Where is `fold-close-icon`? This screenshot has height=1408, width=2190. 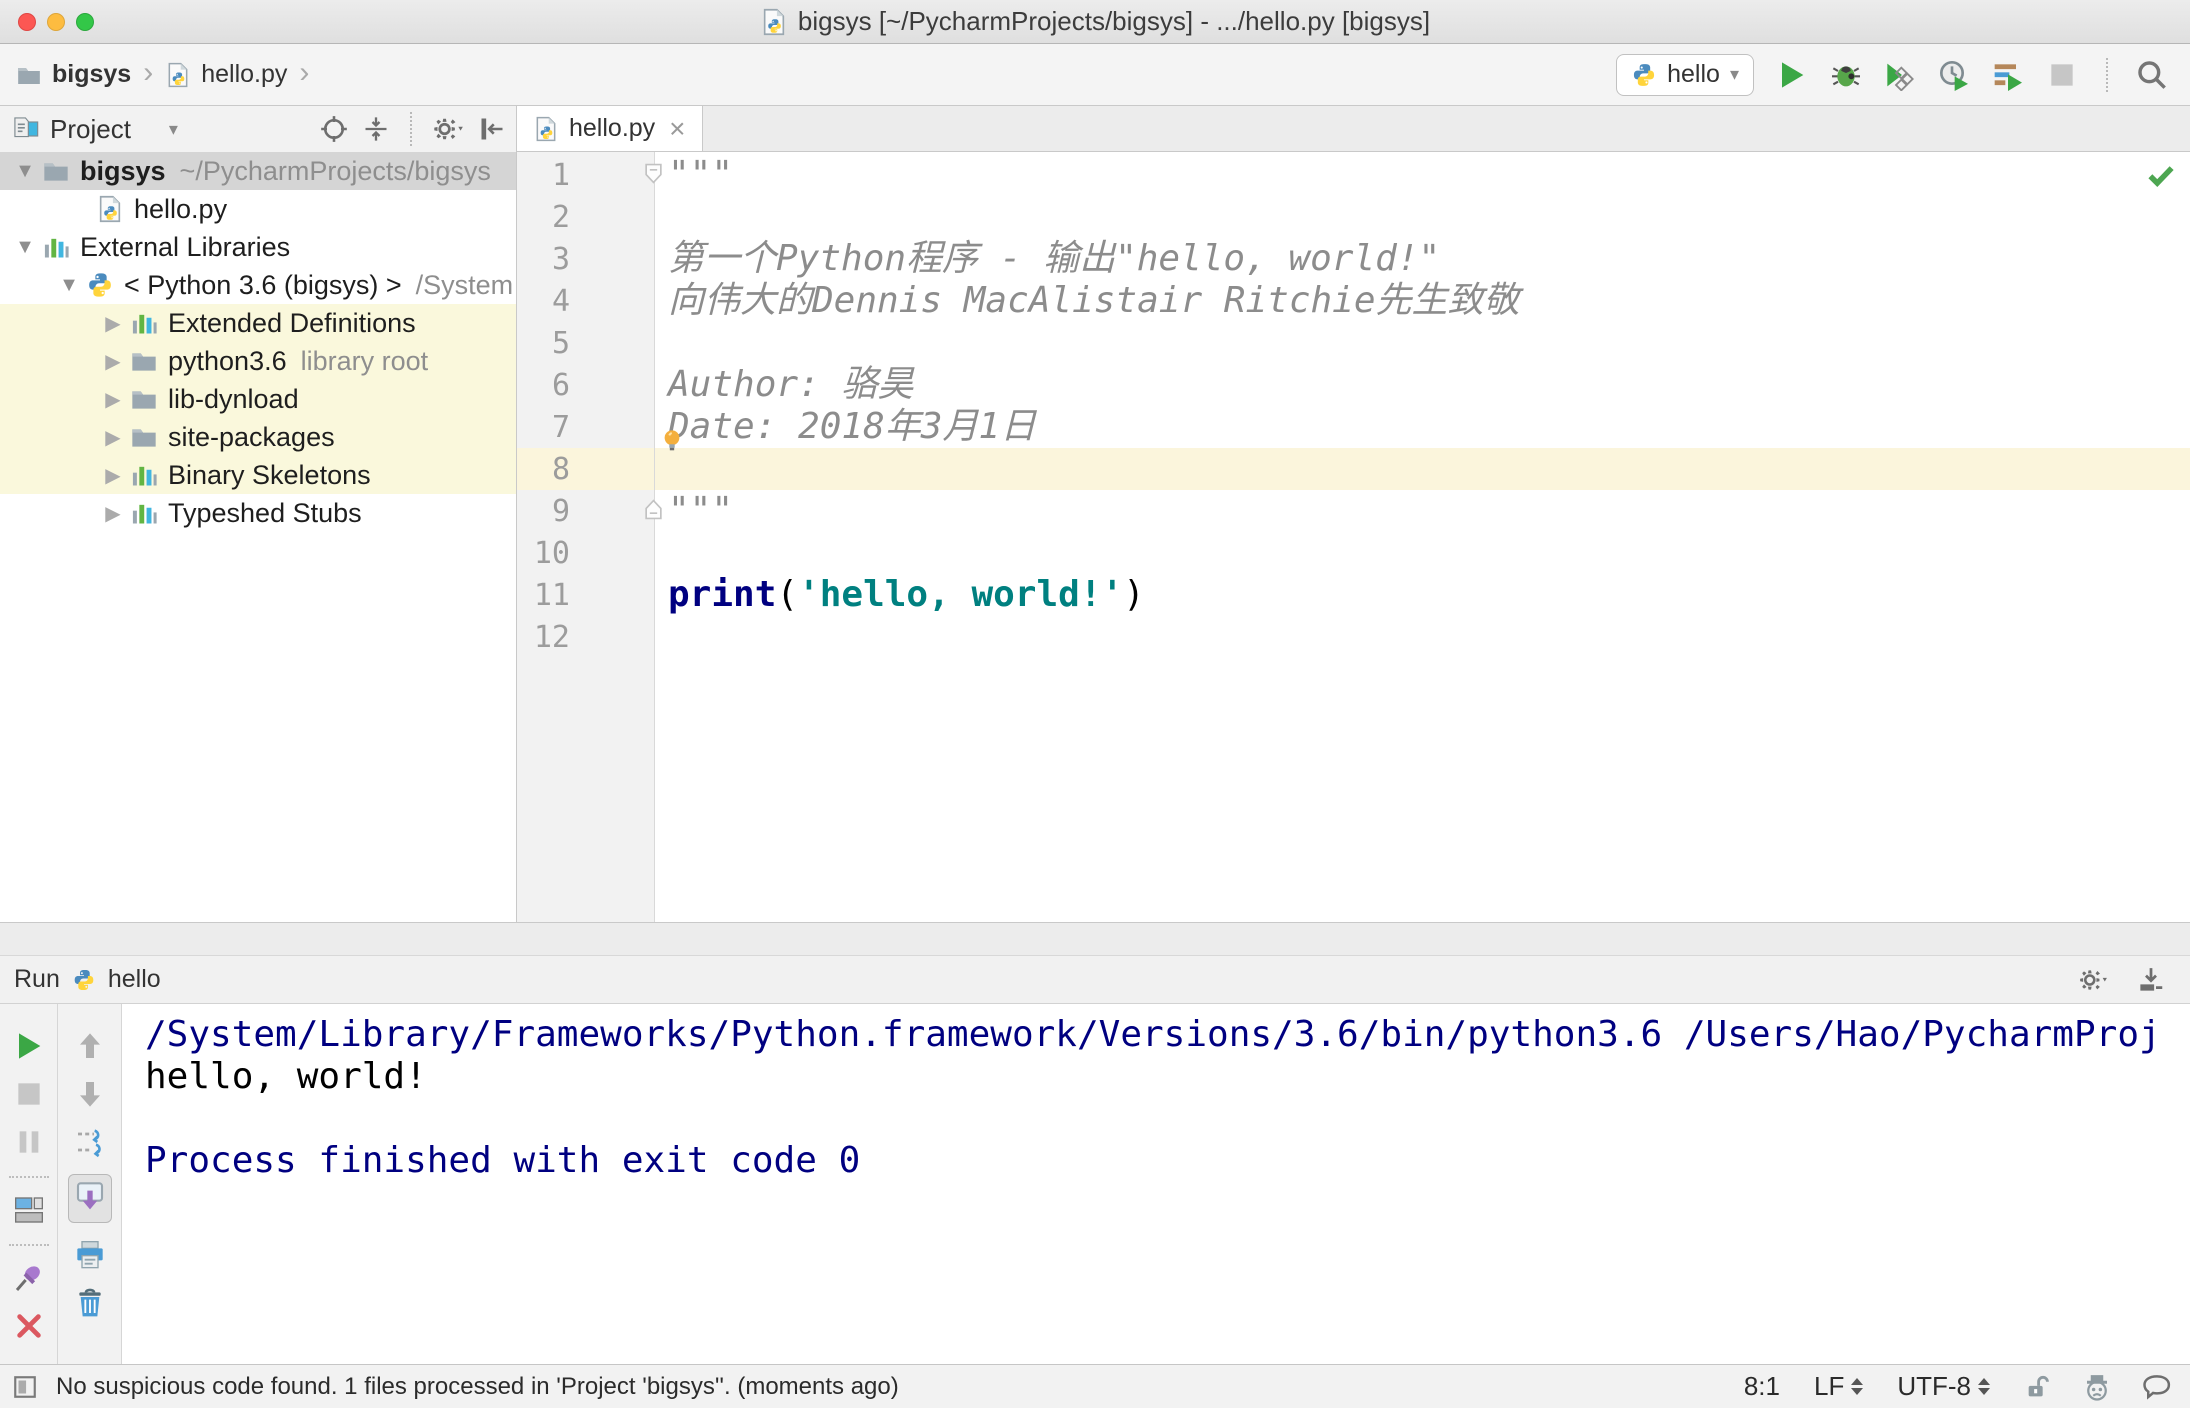
fold-close-icon is located at coordinates (653, 512).